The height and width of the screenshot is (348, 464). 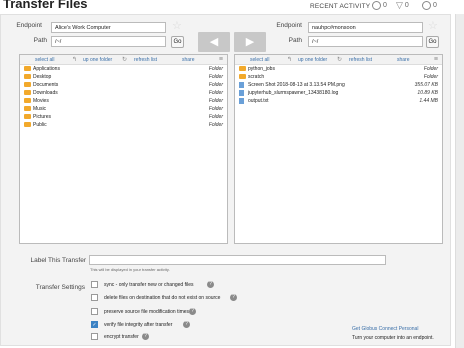 What do you see at coordinates (402, 5) in the screenshot?
I see `failed-count: ▽ 0` at bounding box center [402, 5].